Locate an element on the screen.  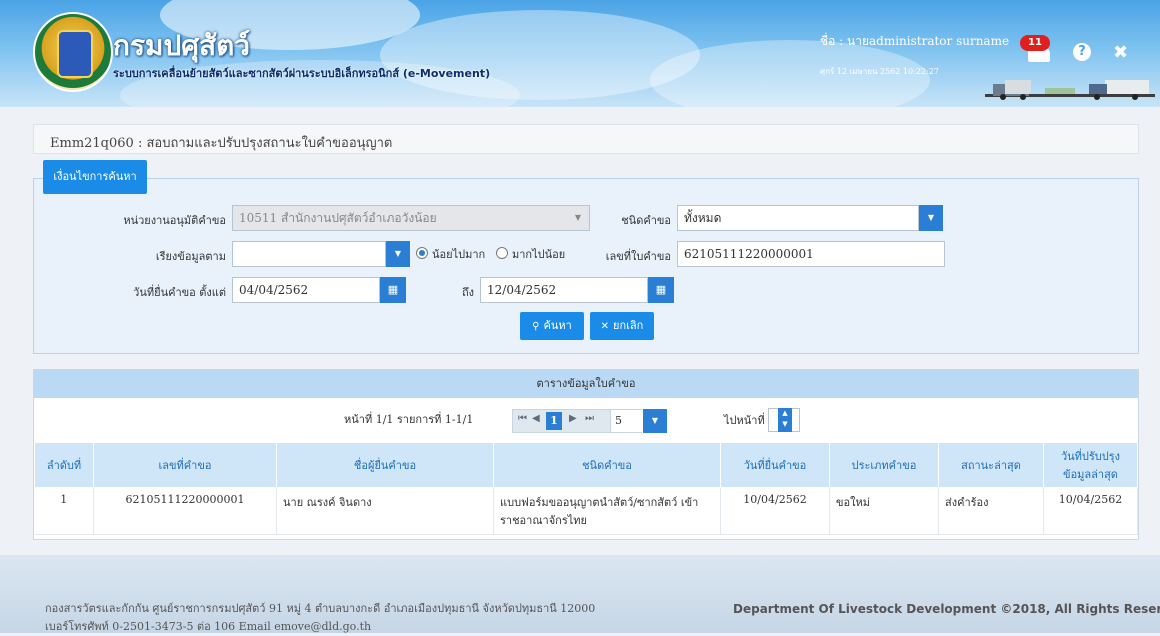
request-no-input: 62105111220000001 is located at coordinates (811, 254).